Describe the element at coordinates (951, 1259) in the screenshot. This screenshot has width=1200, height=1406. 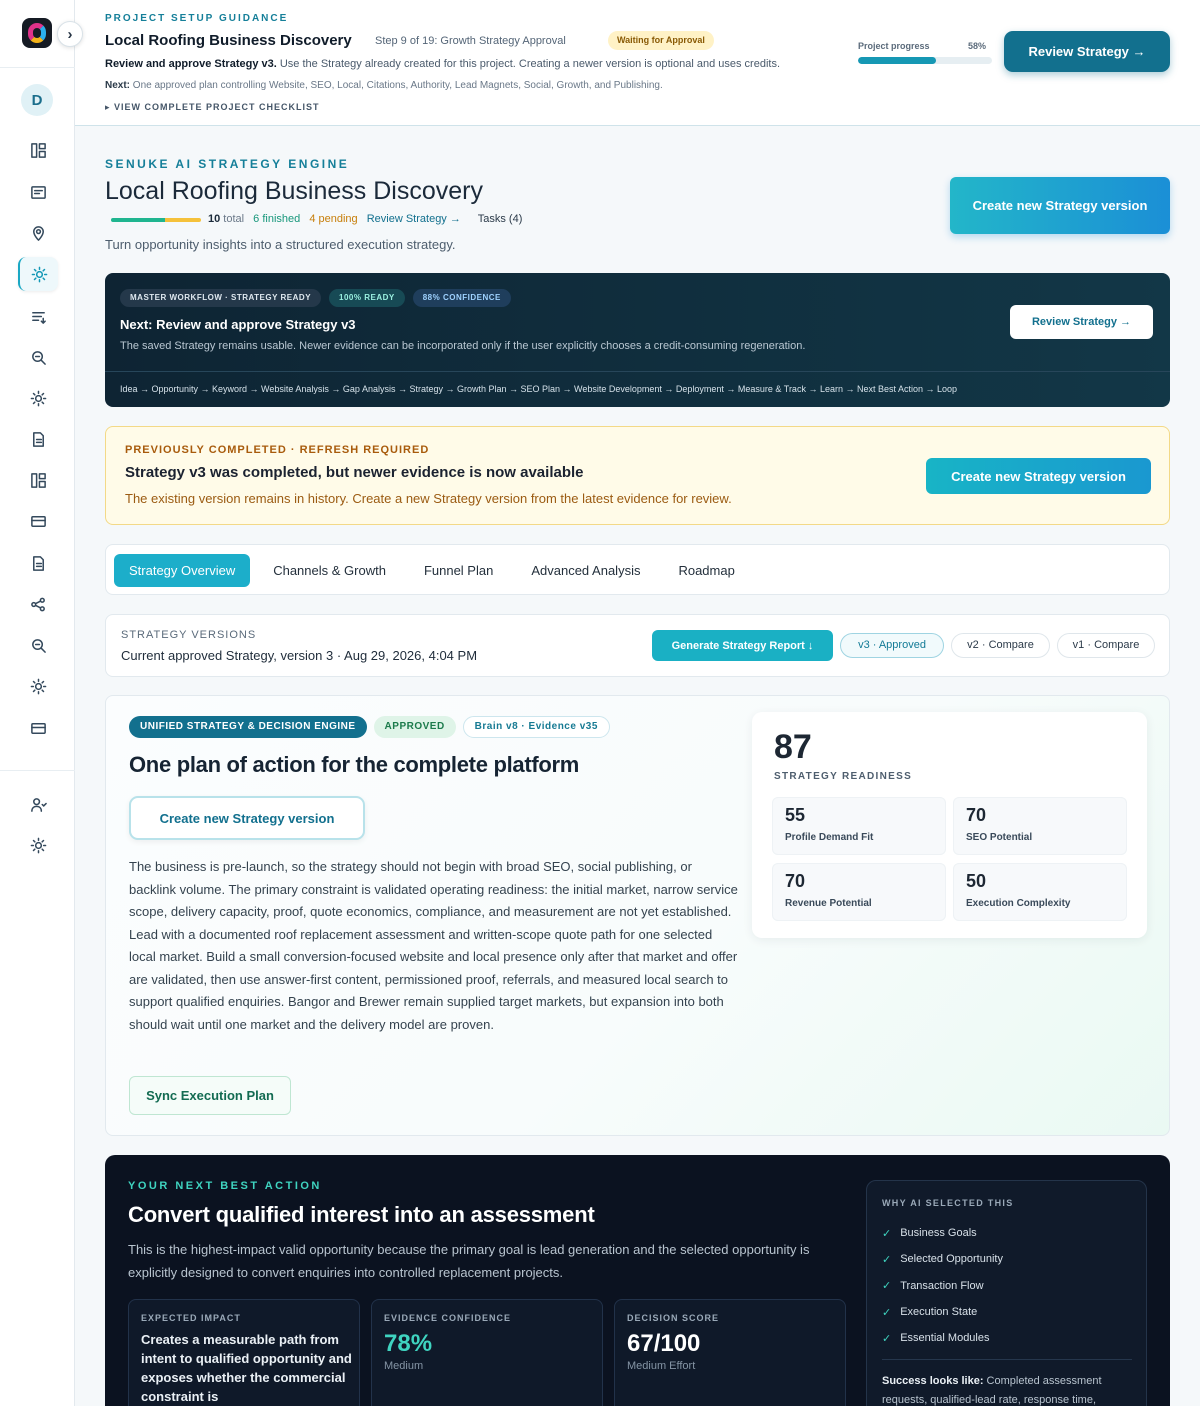
I see `why-item-label: Selected Opportunity` at that location.